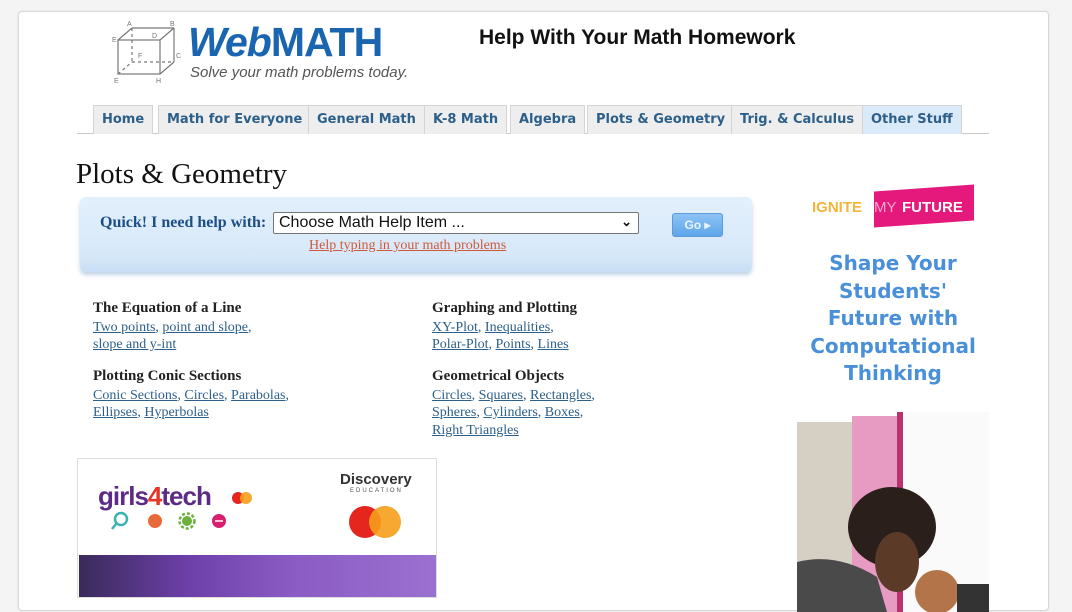 The width and height of the screenshot is (1072, 612). What do you see at coordinates (123, 119) in the screenshot?
I see `tab-home: Home` at bounding box center [123, 119].